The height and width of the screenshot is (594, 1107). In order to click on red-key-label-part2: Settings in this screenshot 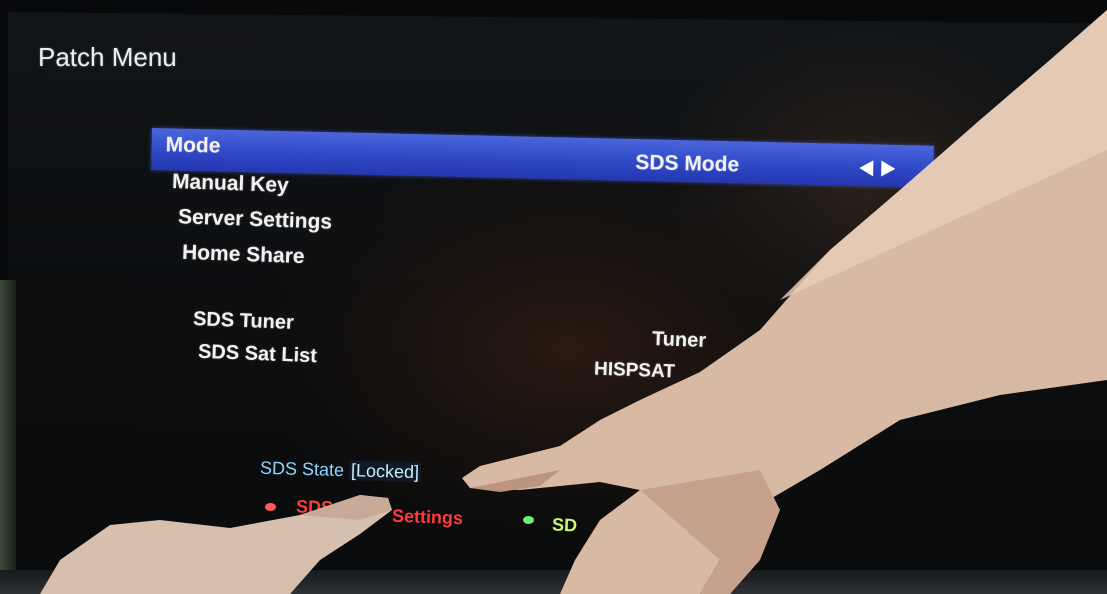, I will do `click(428, 517)`.